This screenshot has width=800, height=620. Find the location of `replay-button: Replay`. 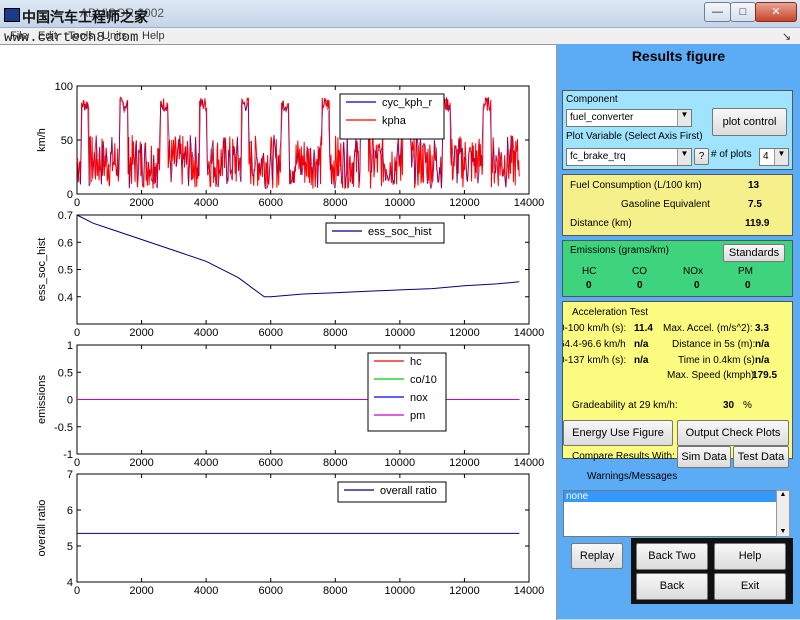

replay-button: Replay is located at coordinates (597, 556).